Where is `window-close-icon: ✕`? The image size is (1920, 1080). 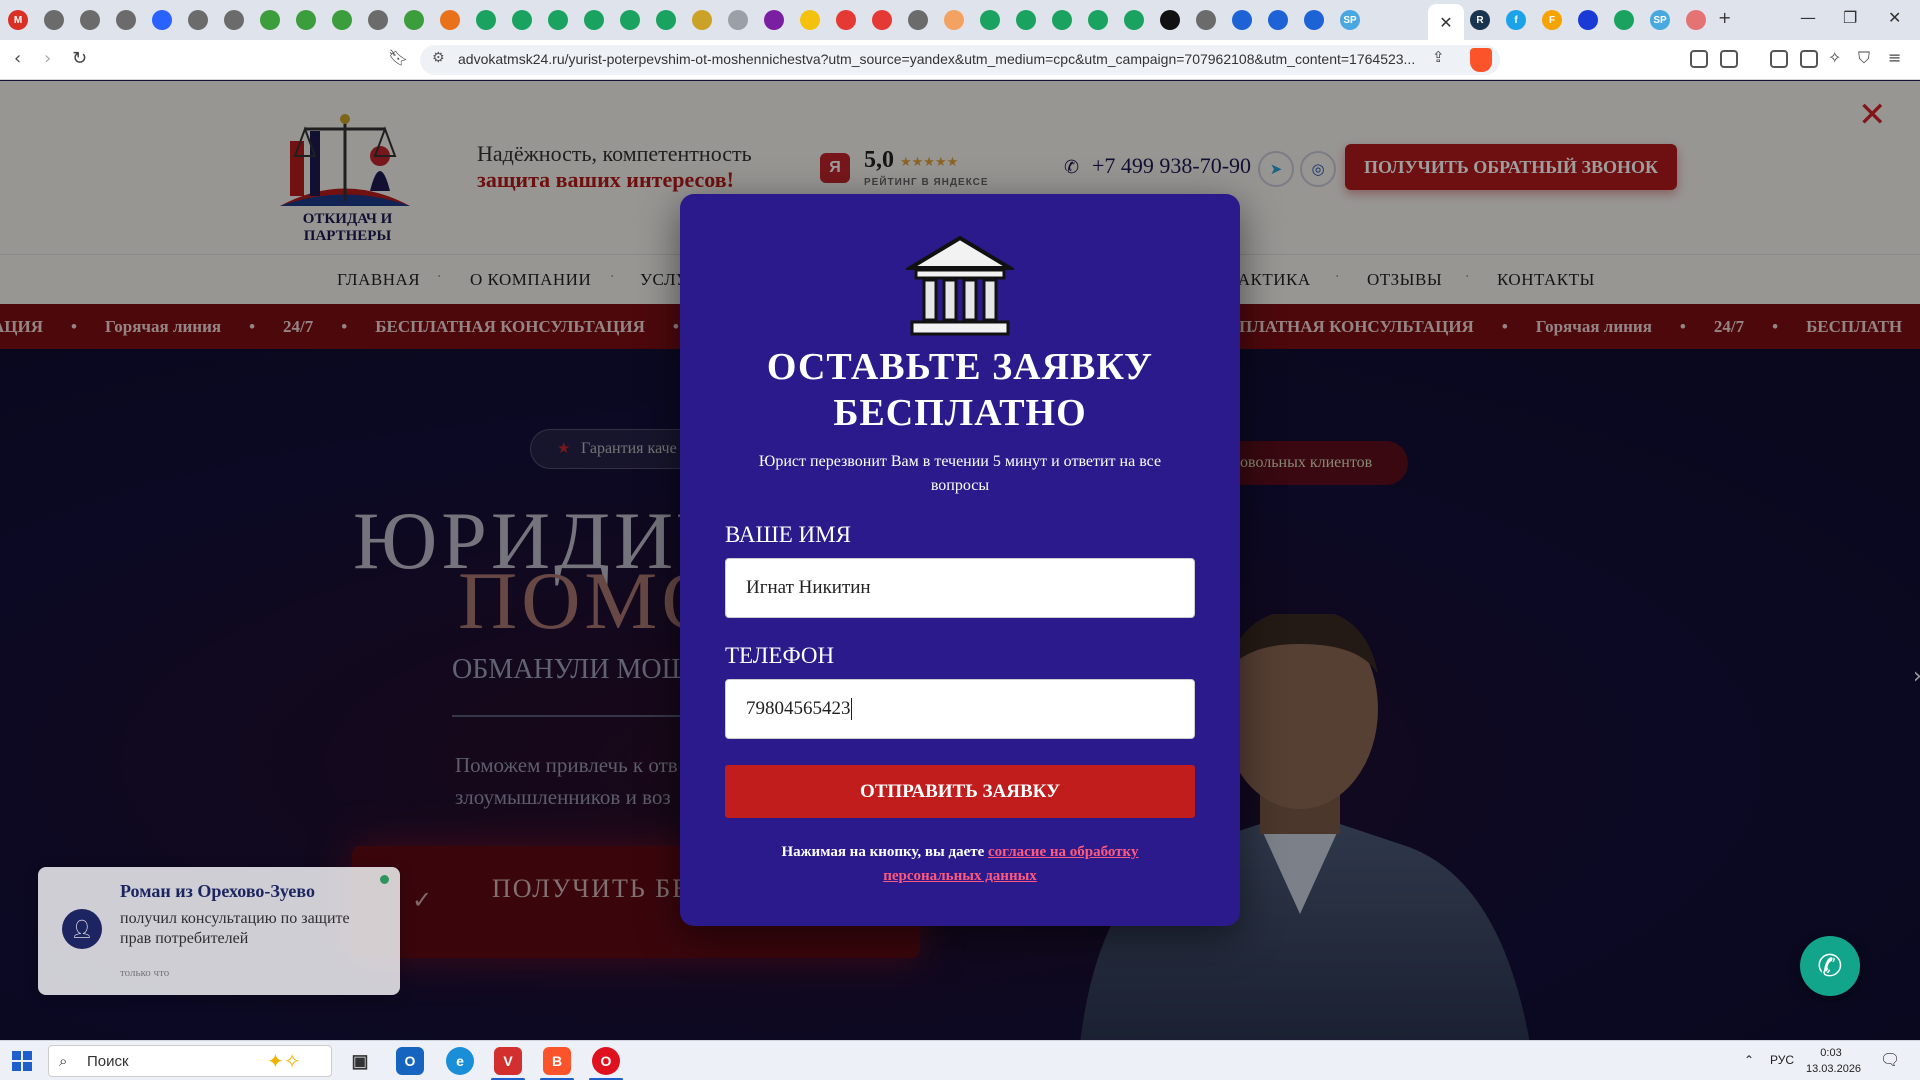 window-close-icon: ✕ is located at coordinates (1894, 17).